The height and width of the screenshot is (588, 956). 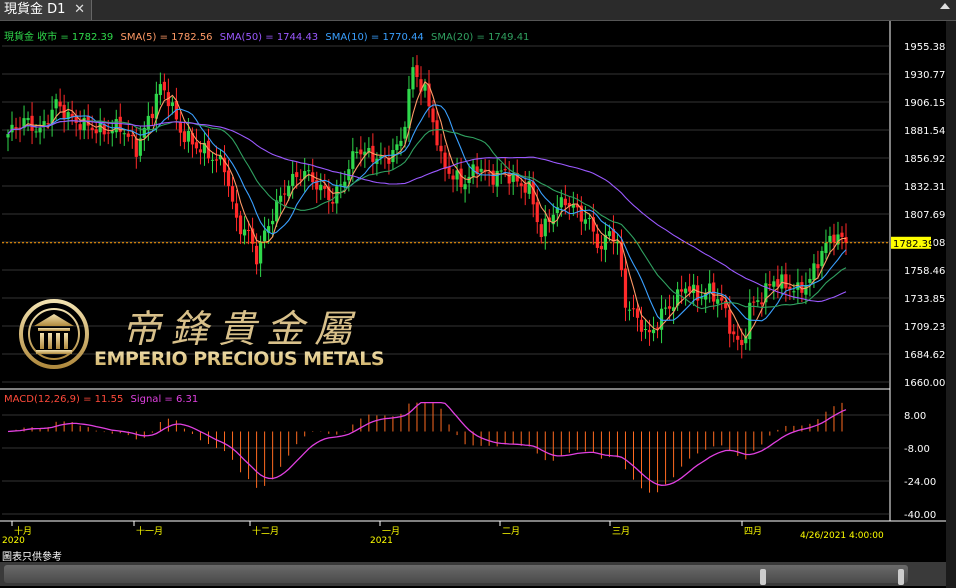 I want to click on disclaimer-text: 圖表只供參考, so click(x=32, y=557).